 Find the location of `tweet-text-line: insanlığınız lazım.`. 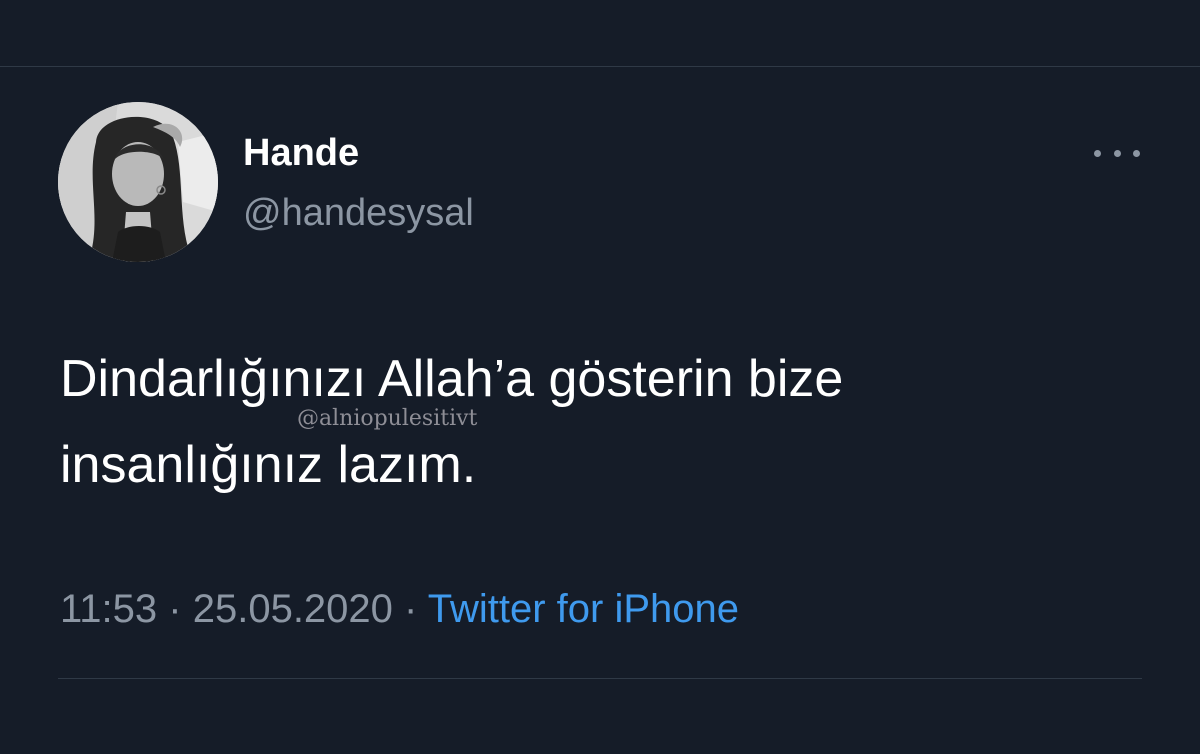

tweet-text-line: insanlığınız lazım. is located at coordinates (268, 465).